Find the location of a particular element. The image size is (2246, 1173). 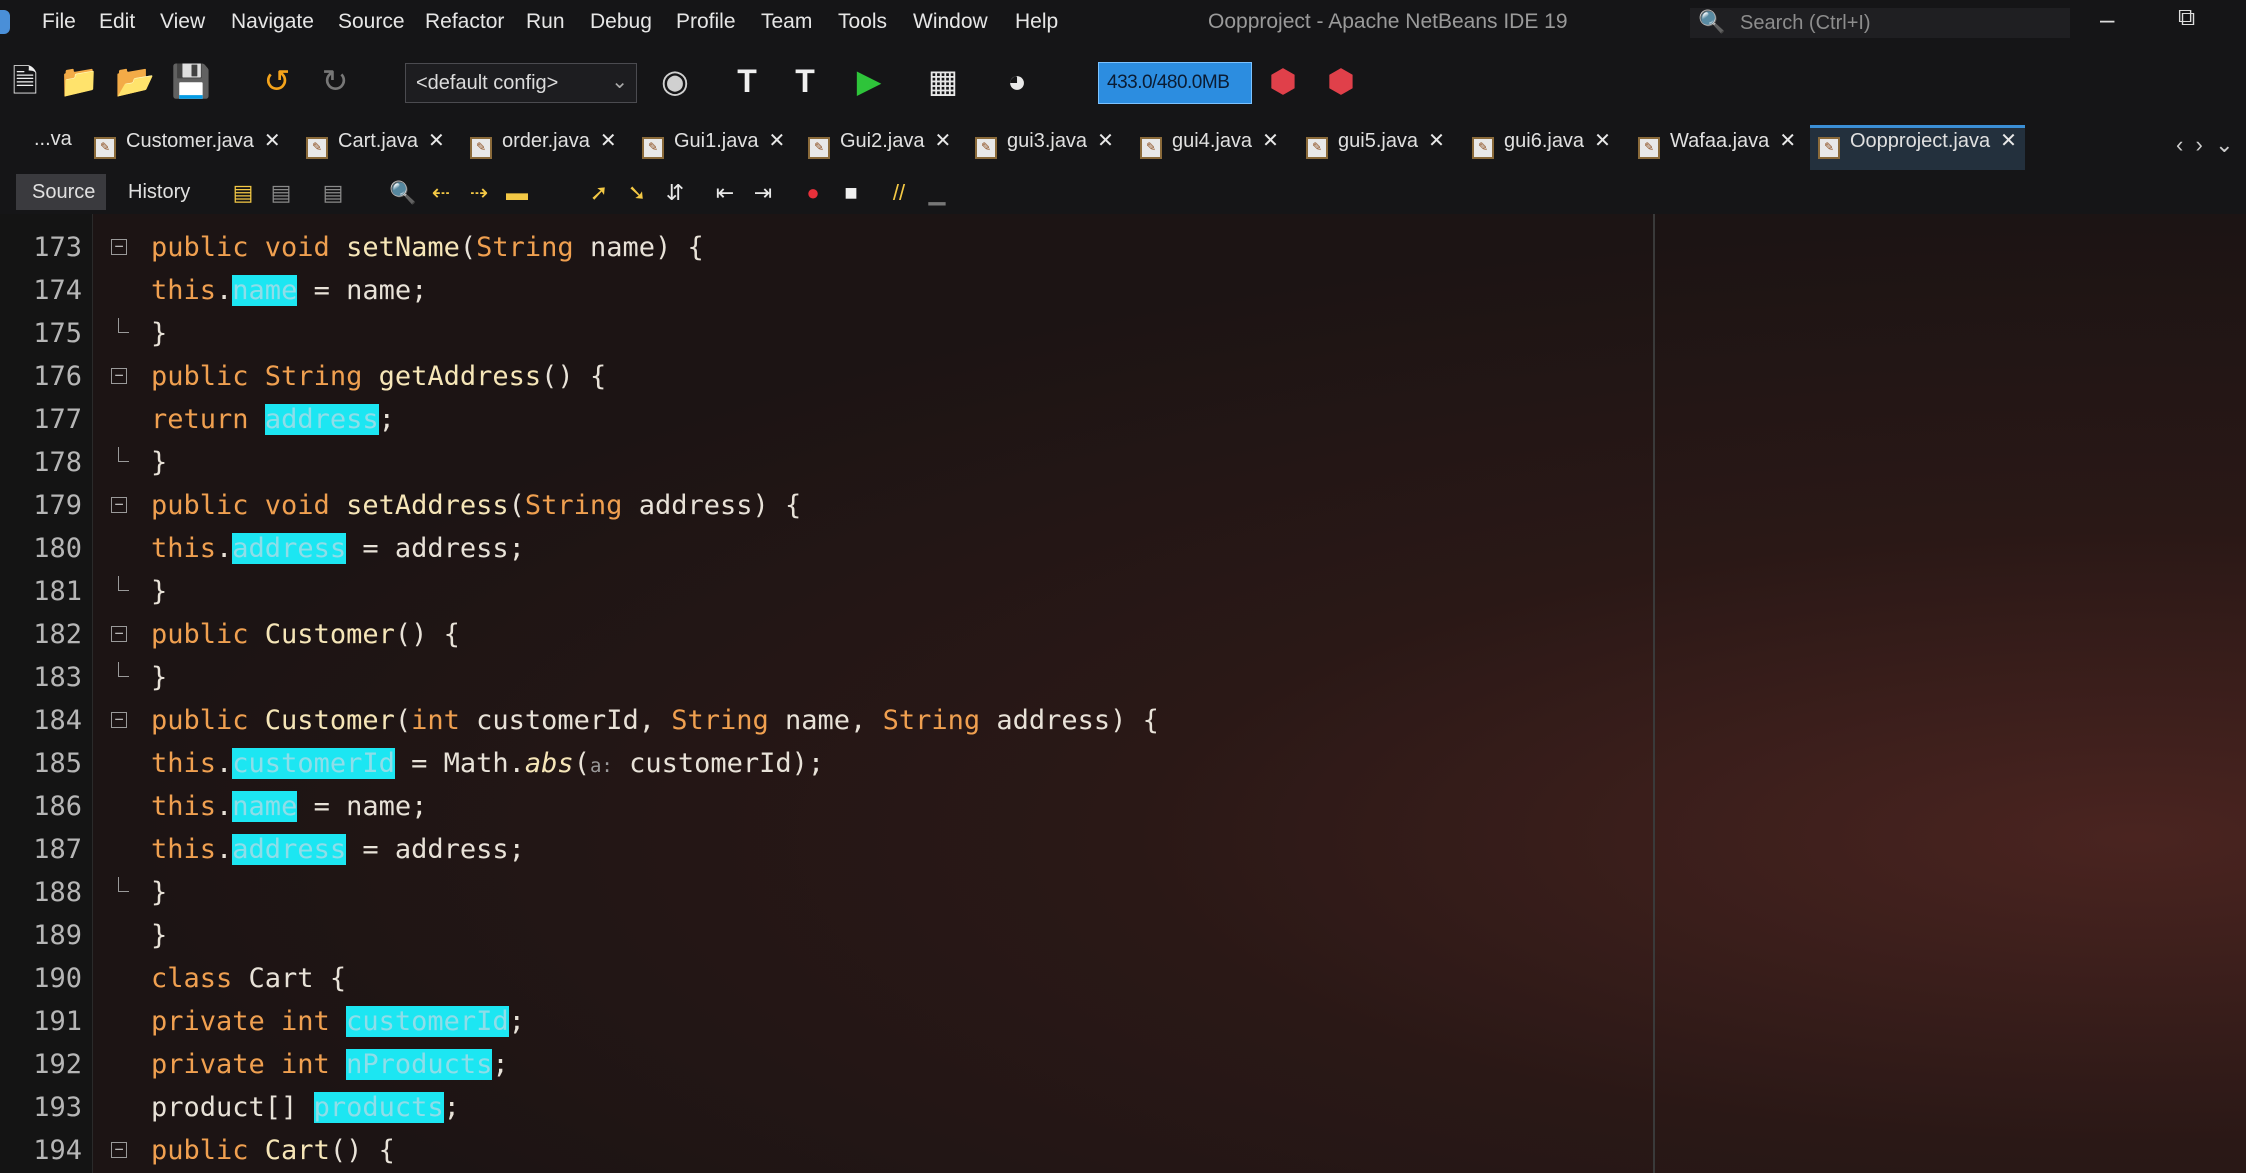

profile-icon: ◕ is located at coordinates (1017, 81).